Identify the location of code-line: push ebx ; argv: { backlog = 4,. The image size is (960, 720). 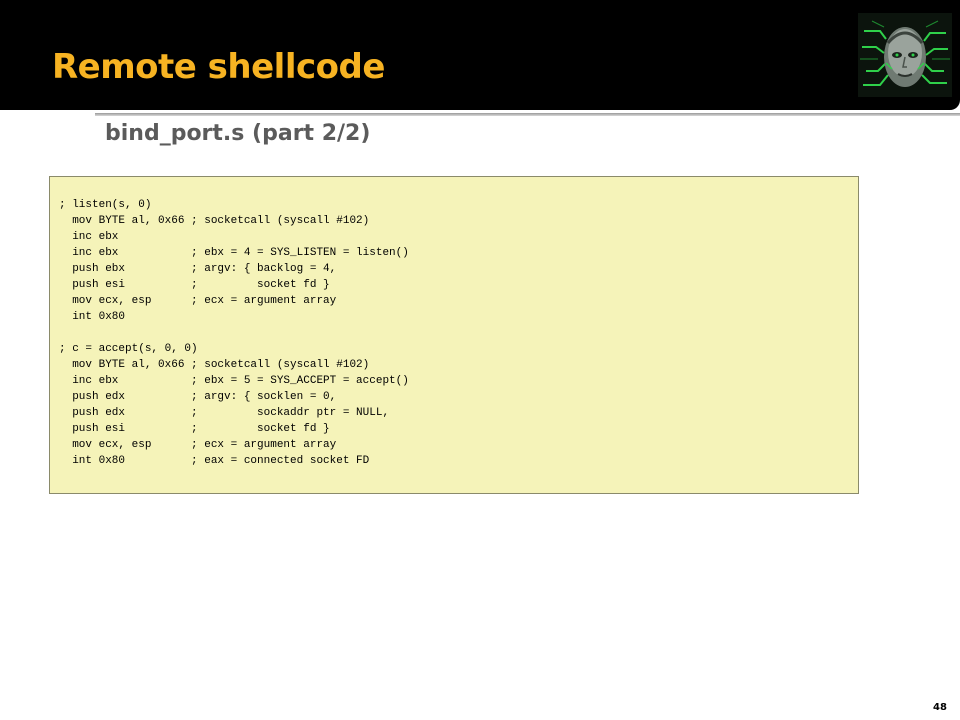
(198, 269).